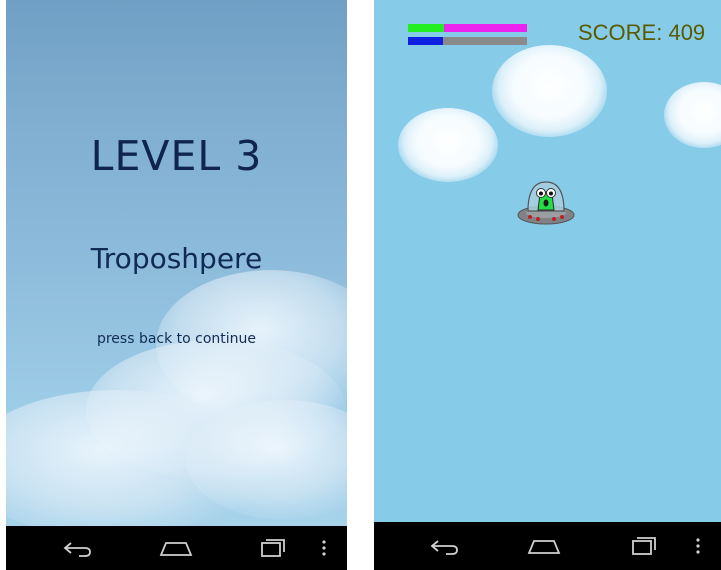  What do you see at coordinates (426, 28) in the screenshot?
I see `health-bar-fill` at bounding box center [426, 28].